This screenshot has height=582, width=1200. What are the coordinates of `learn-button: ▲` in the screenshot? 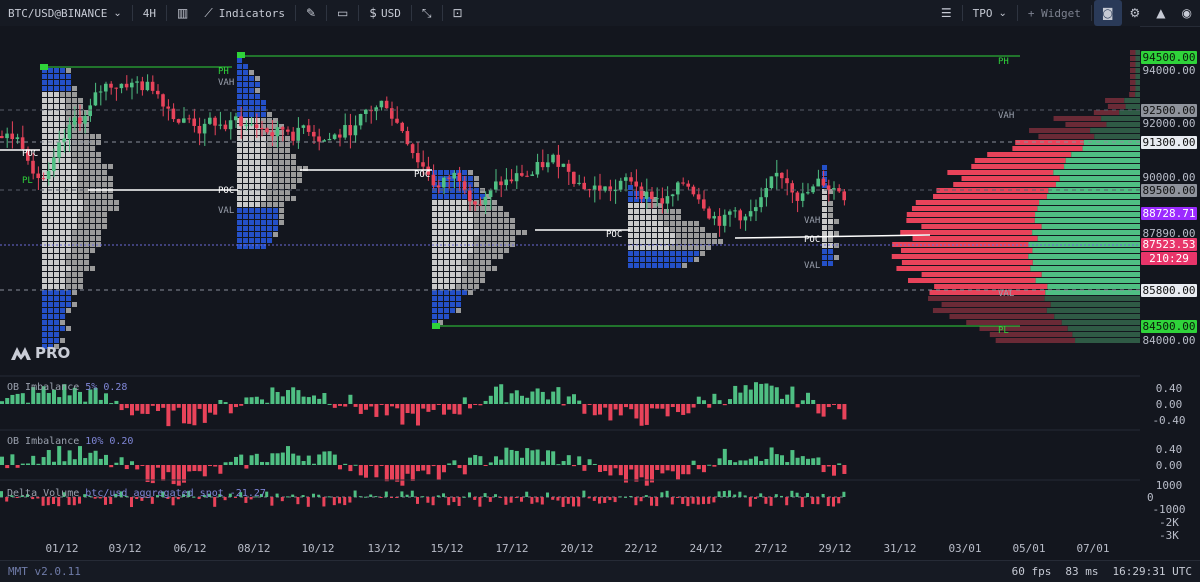 It's located at (1160, 13).